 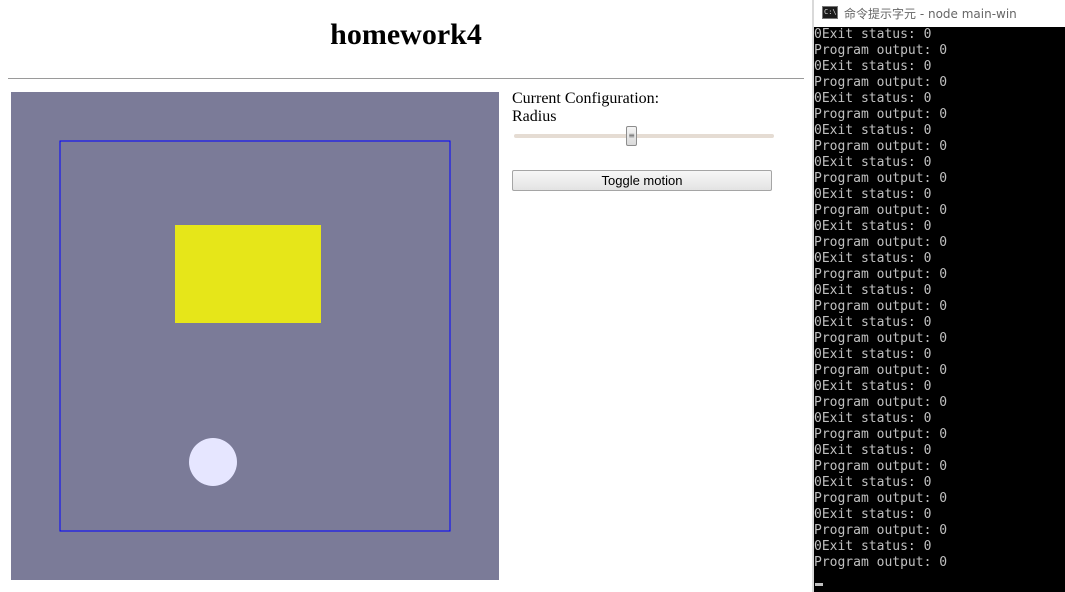 I want to click on radius-slider: ≡, so click(x=644, y=136).